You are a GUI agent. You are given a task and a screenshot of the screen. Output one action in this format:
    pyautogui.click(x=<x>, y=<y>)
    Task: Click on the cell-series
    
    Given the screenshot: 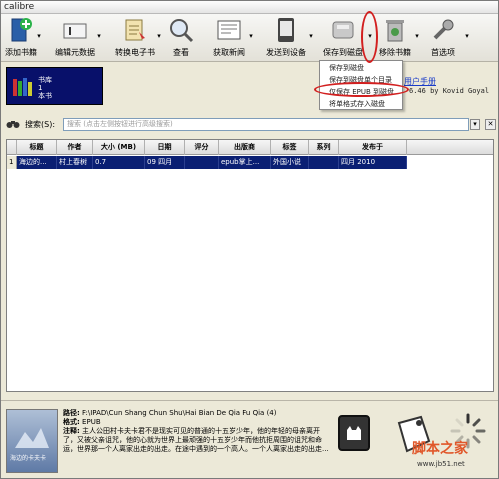 What is the action you would take?
    pyautogui.click(x=324, y=162)
    